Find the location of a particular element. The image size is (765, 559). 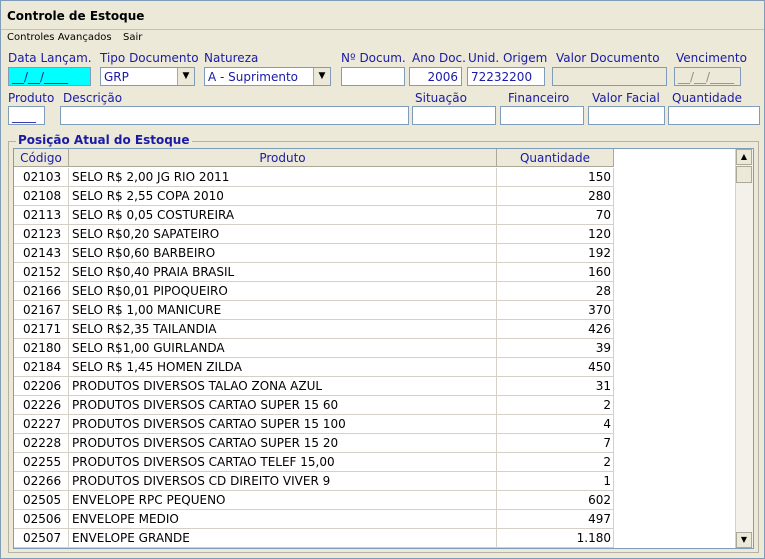

arrow-up-icon: ▲ is located at coordinates (744, 157).